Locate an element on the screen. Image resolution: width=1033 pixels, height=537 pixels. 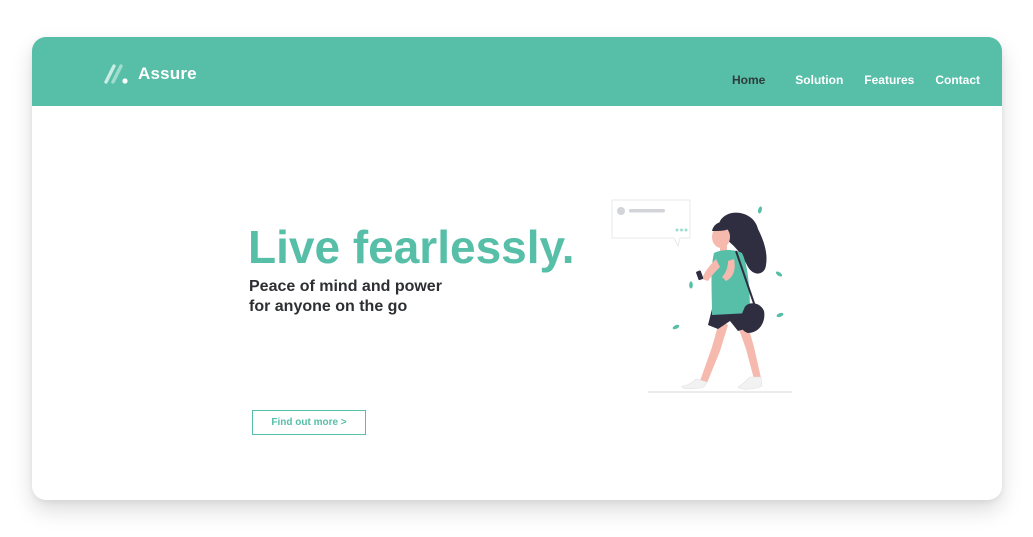
hero-subtitle-line1: Peace of mind and power is located at coordinates (345, 286).